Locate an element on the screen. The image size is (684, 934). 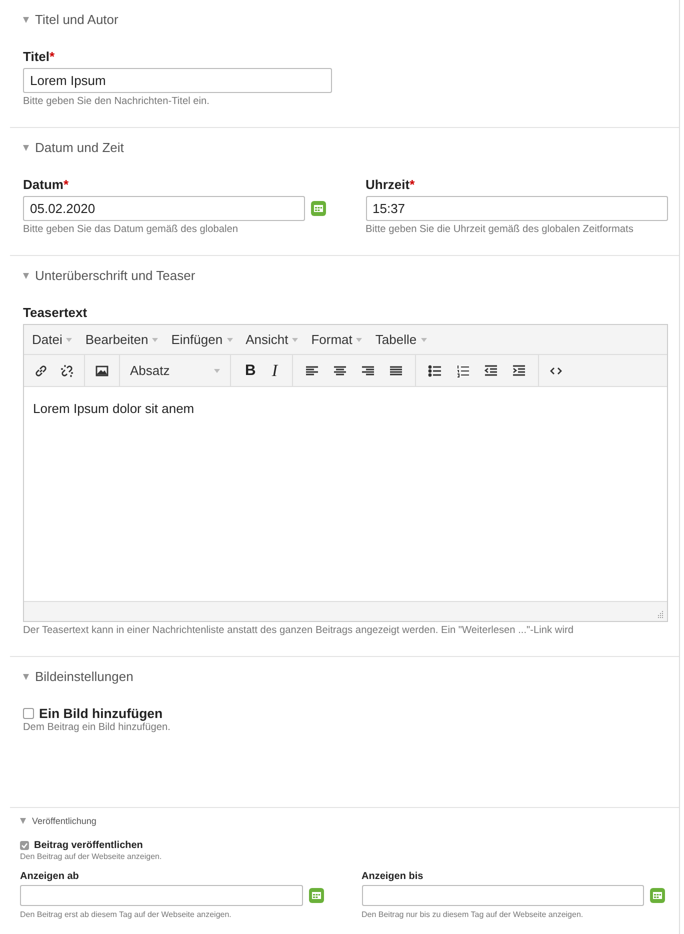
menu-item: Datei is located at coordinates (52, 339).